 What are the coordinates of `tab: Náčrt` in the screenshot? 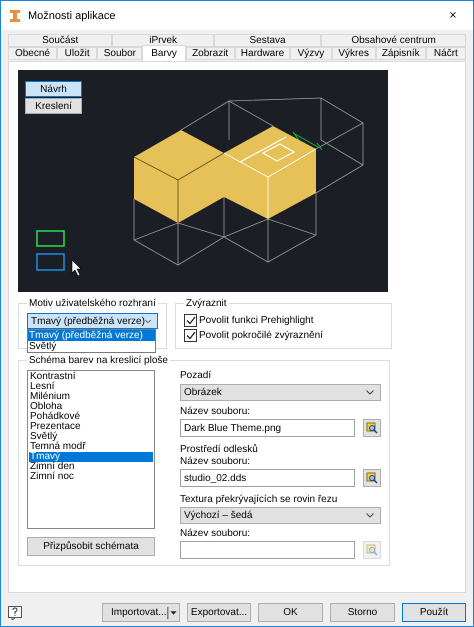 It's located at (446, 53).